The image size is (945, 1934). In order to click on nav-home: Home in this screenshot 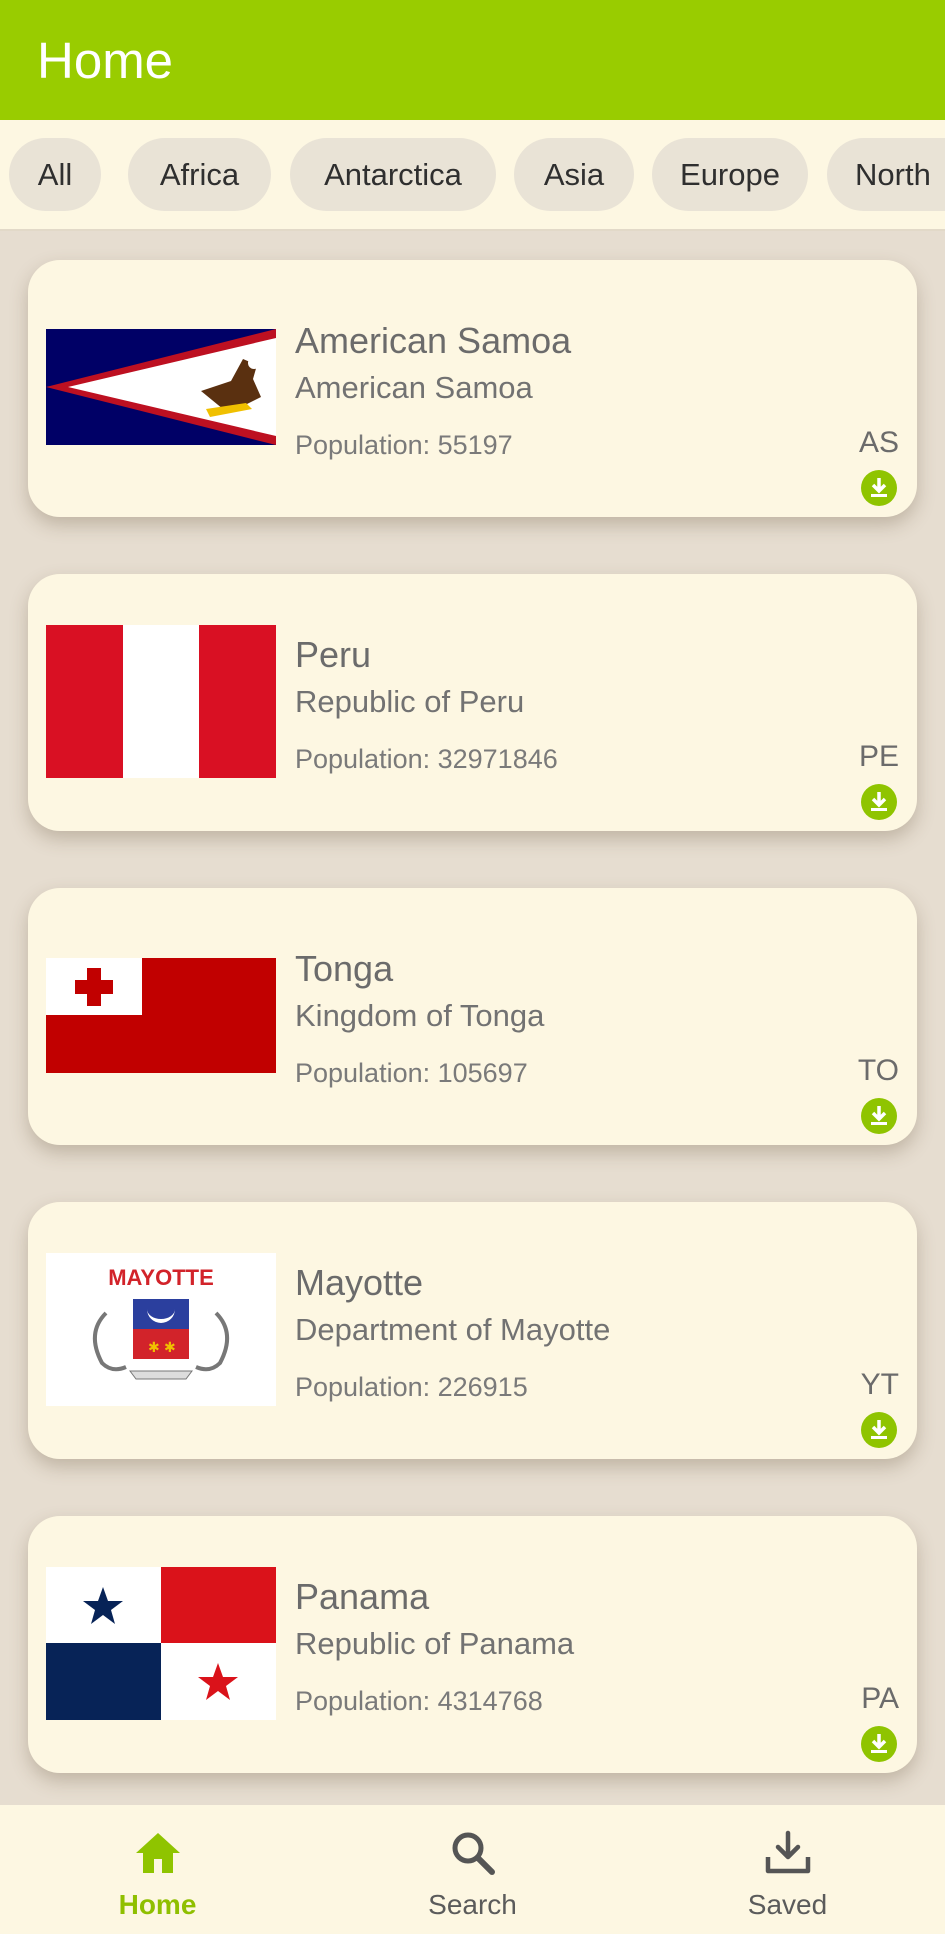, I will do `click(157, 1869)`.